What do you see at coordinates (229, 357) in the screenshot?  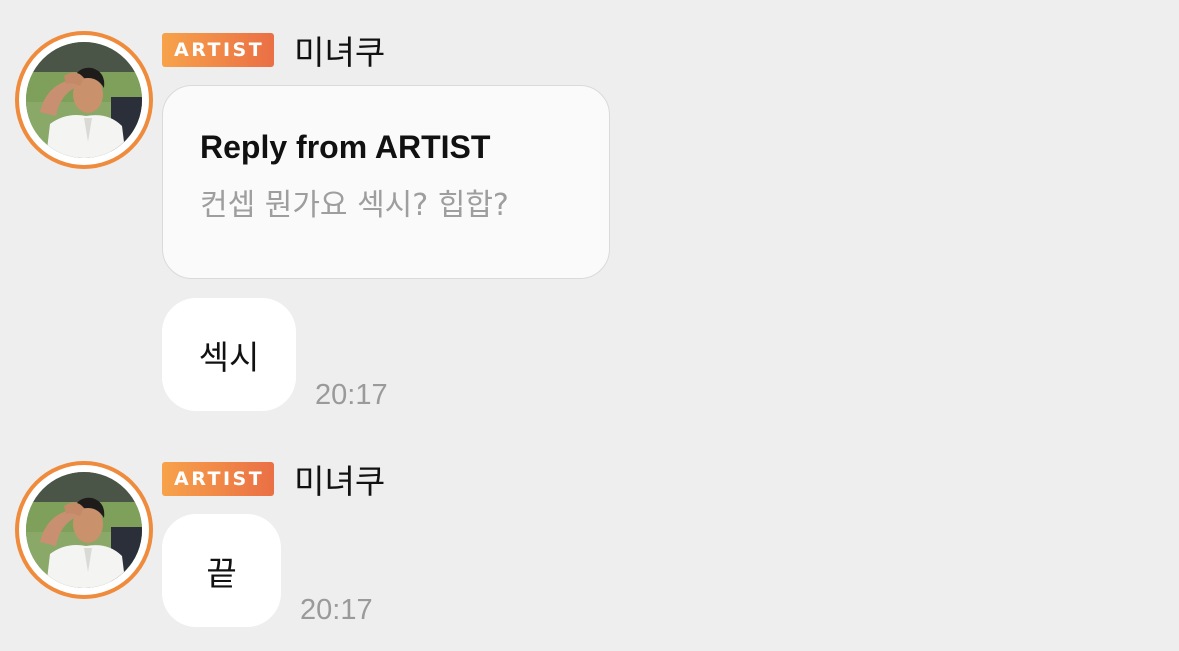 I see `message-text: 섹시` at bounding box center [229, 357].